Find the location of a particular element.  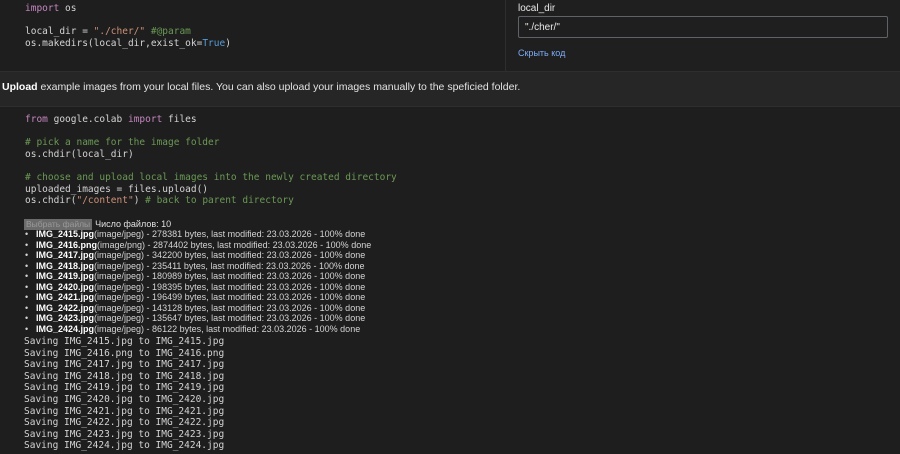

file-count-label: Число файлов: 10 is located at coordinates (133, 224).